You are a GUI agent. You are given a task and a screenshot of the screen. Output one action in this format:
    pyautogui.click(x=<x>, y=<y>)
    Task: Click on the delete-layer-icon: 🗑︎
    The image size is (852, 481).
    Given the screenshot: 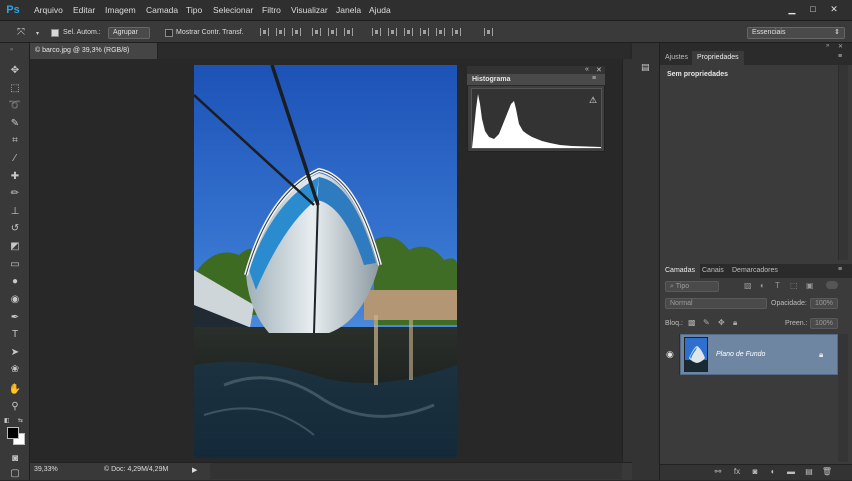 What is the action you would take?
    pyautogui.click(x=827, y=472)
    